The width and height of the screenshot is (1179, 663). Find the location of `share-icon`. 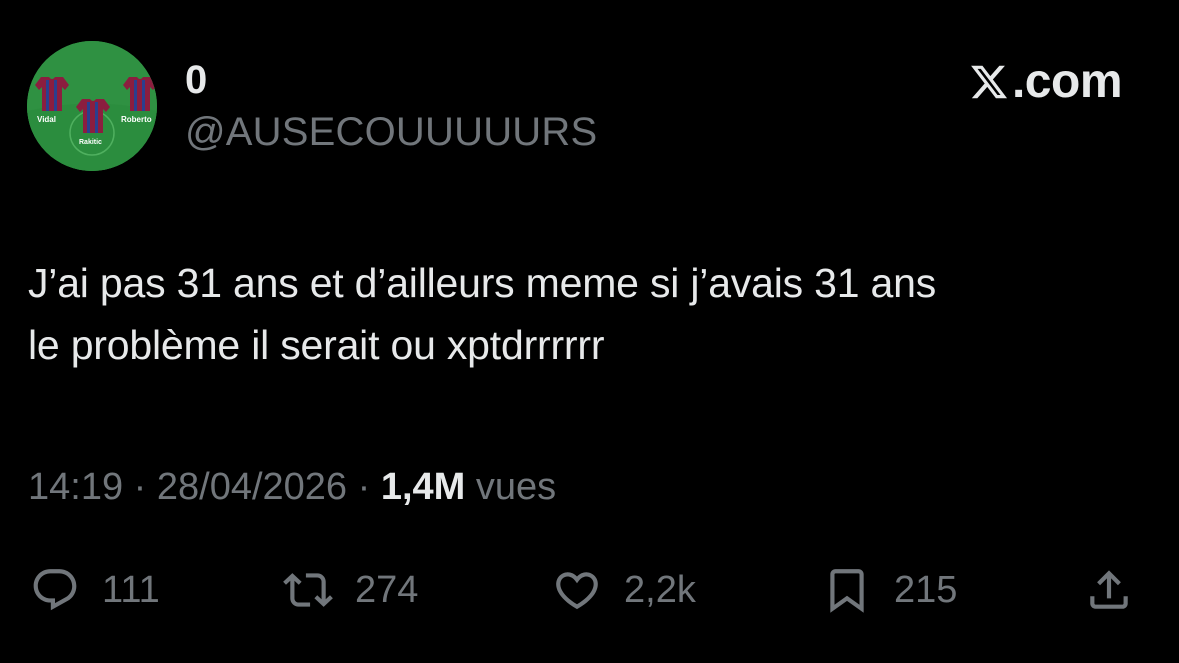

share-icon is located at coordinates (1109, 589).